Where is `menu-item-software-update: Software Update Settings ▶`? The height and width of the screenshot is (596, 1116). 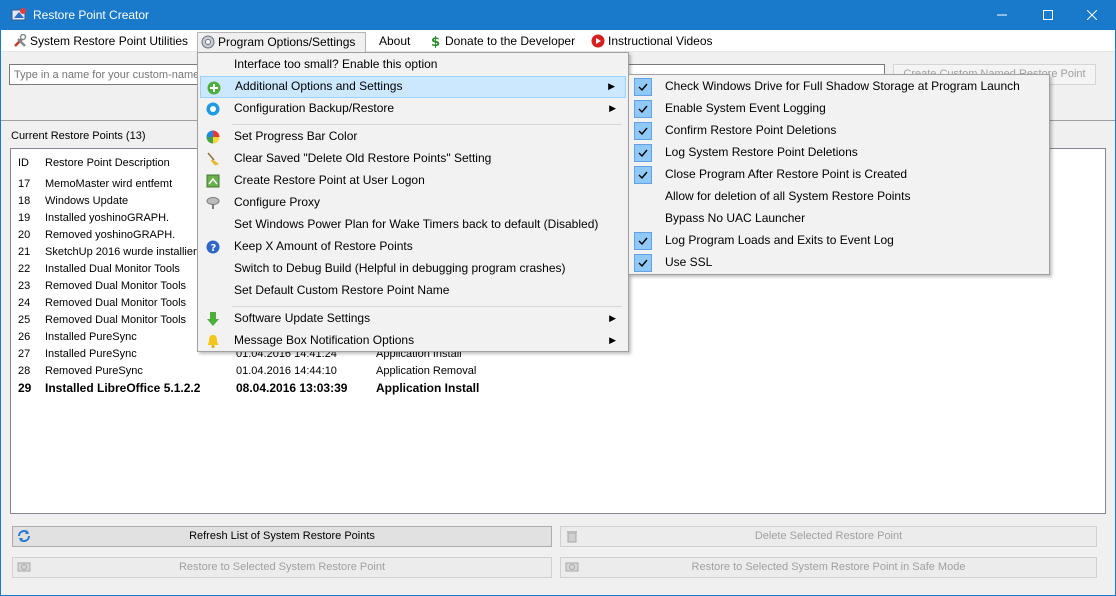
menu-item-software-update: Software Update Settings ▶ is located at coordinates (413, 319).